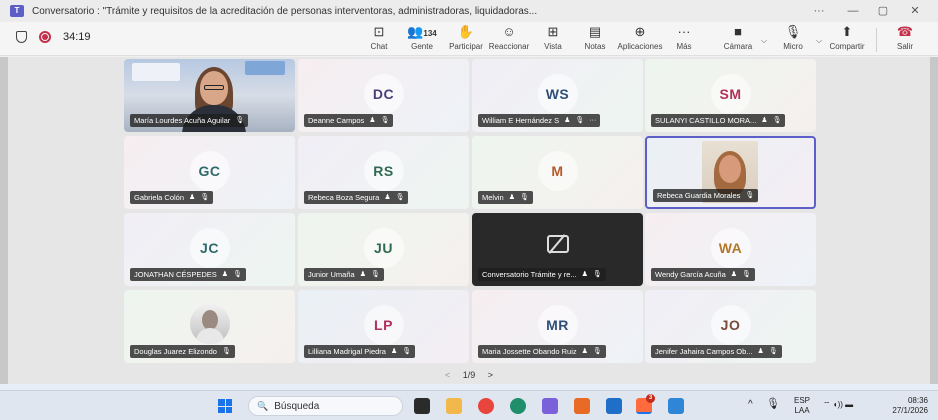 The image size is (938, 420). I want to click on participant-name-tag: William E Hernández S ♟ 🎙 ···, so click(539, 120).